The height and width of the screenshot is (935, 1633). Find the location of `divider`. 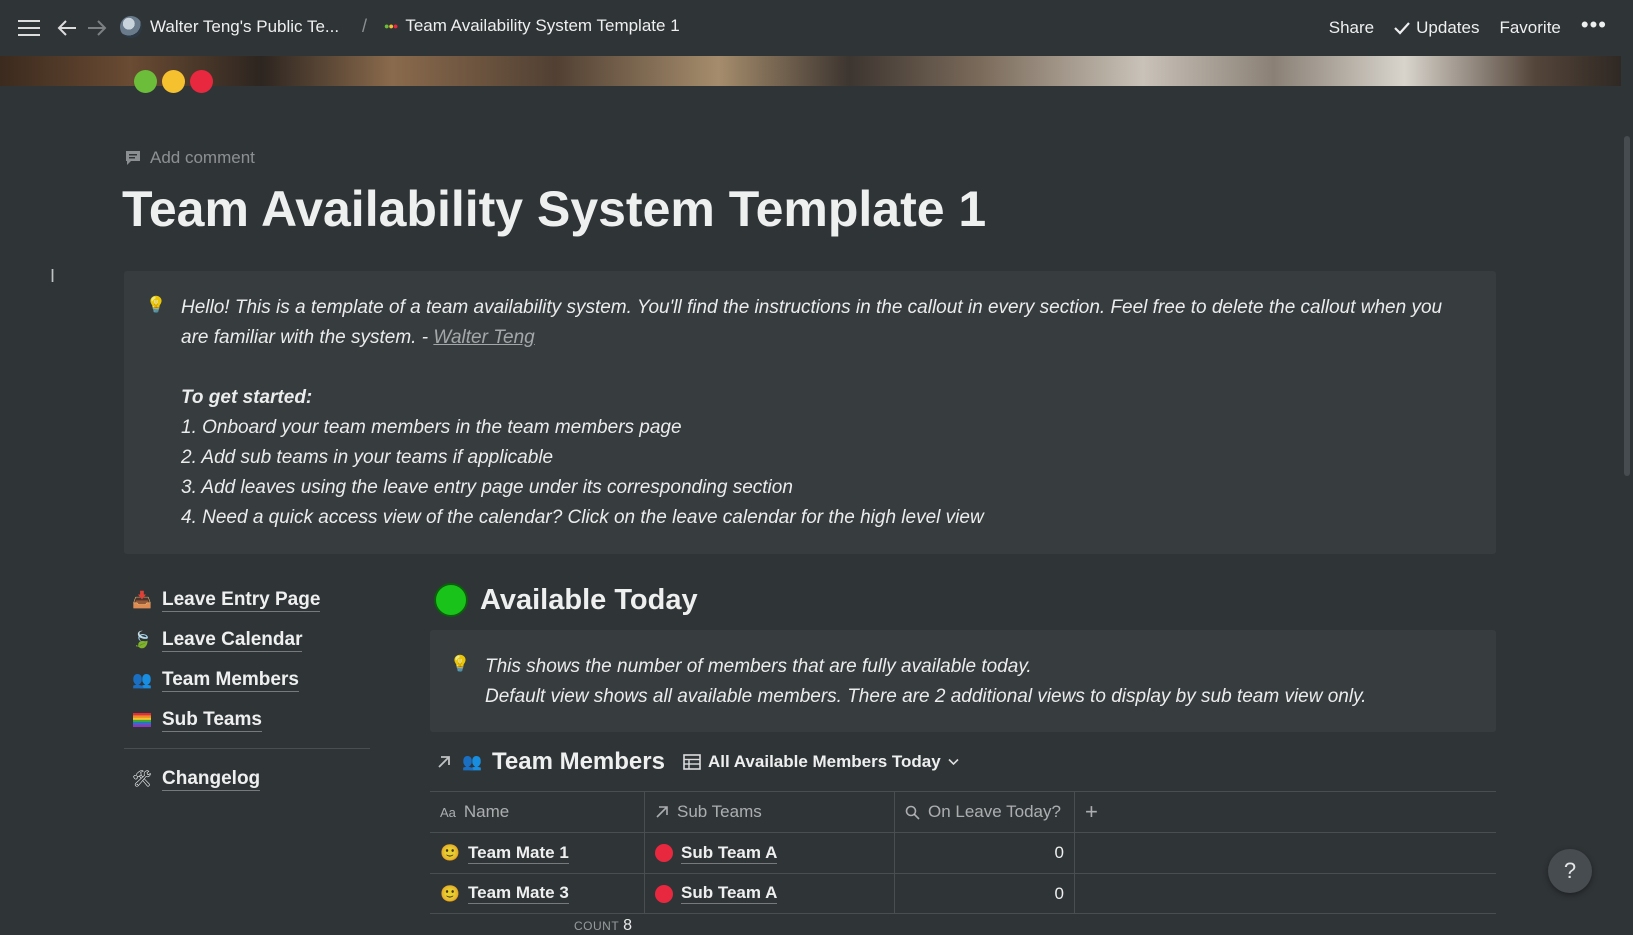

divider is located at coordinates (247, 748).